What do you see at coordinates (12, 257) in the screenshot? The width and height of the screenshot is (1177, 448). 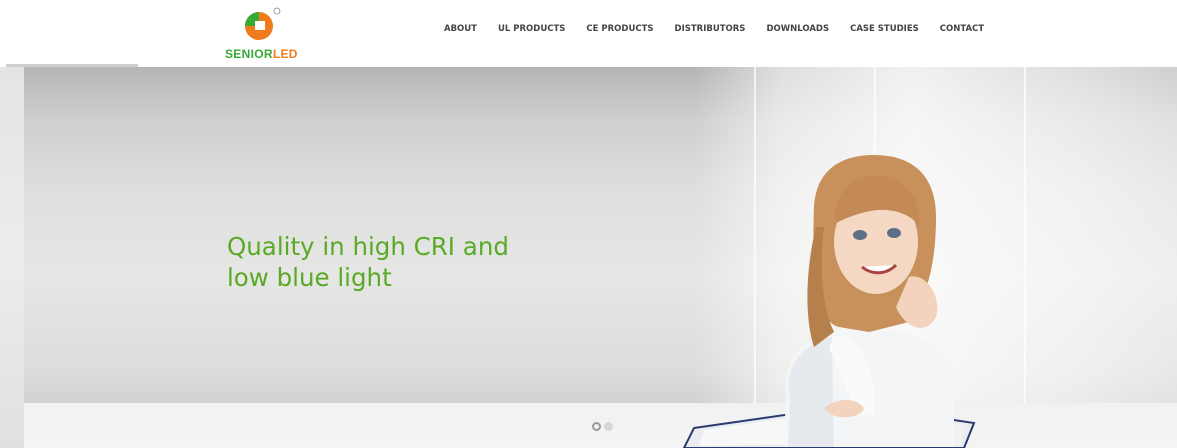 I see `hero-left-edge` at bounding box center [12, 257].